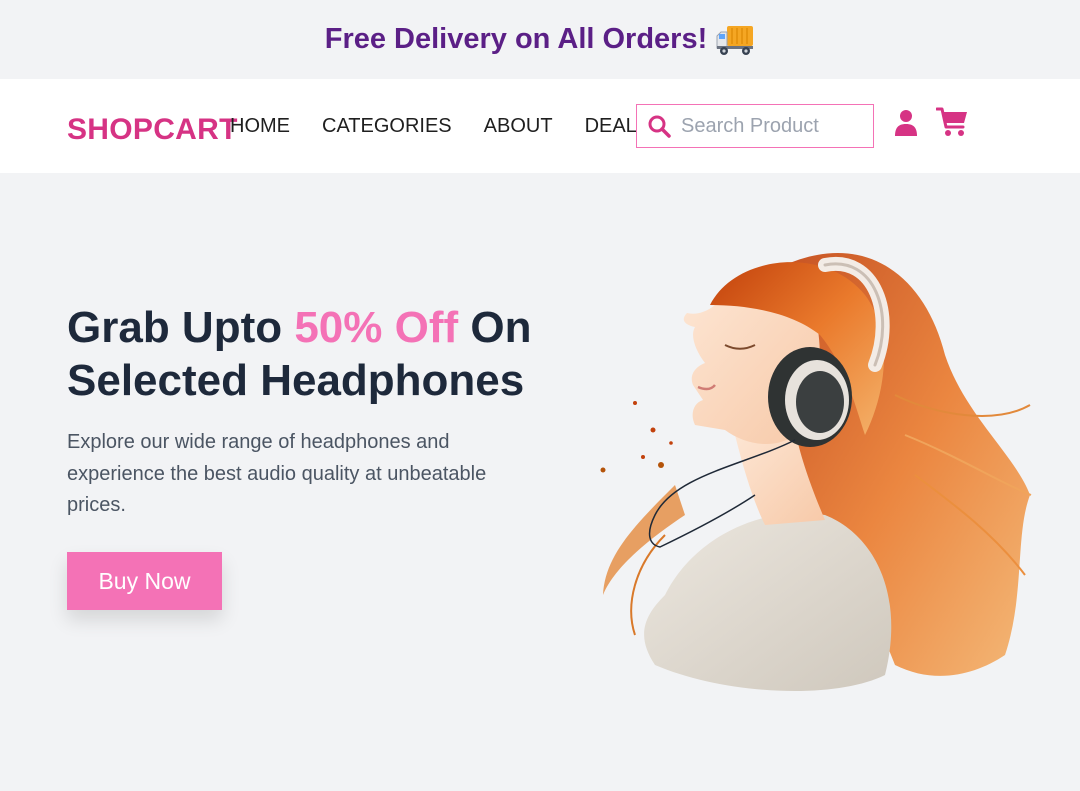 The height and width of the screenshot is (791, 1080). I want to click on main-nav: HOME CATEGORIES ABOUT DEALS, so click(440, 126).